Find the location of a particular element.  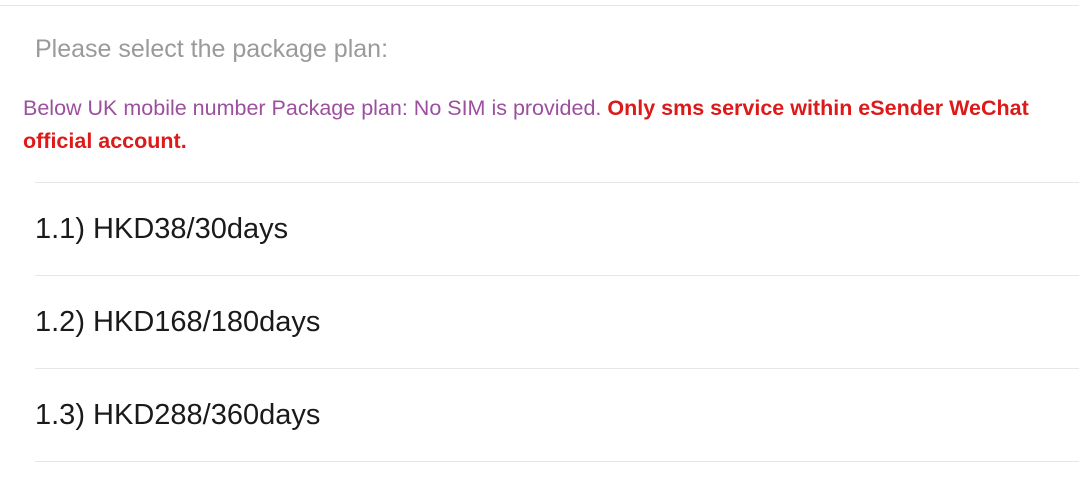

package-prompt: Please select the package plan: is located at coordinates (212, 49).